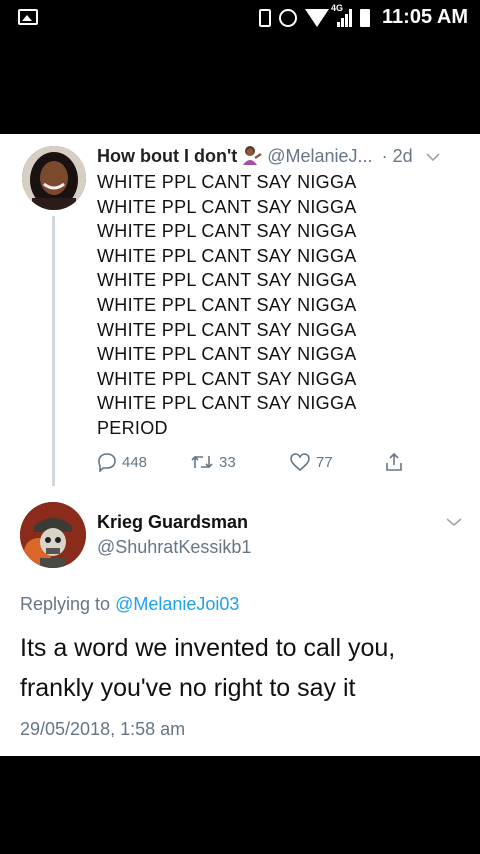  I want to click on display-name: Krieg Guardsman, so click(172, 522).